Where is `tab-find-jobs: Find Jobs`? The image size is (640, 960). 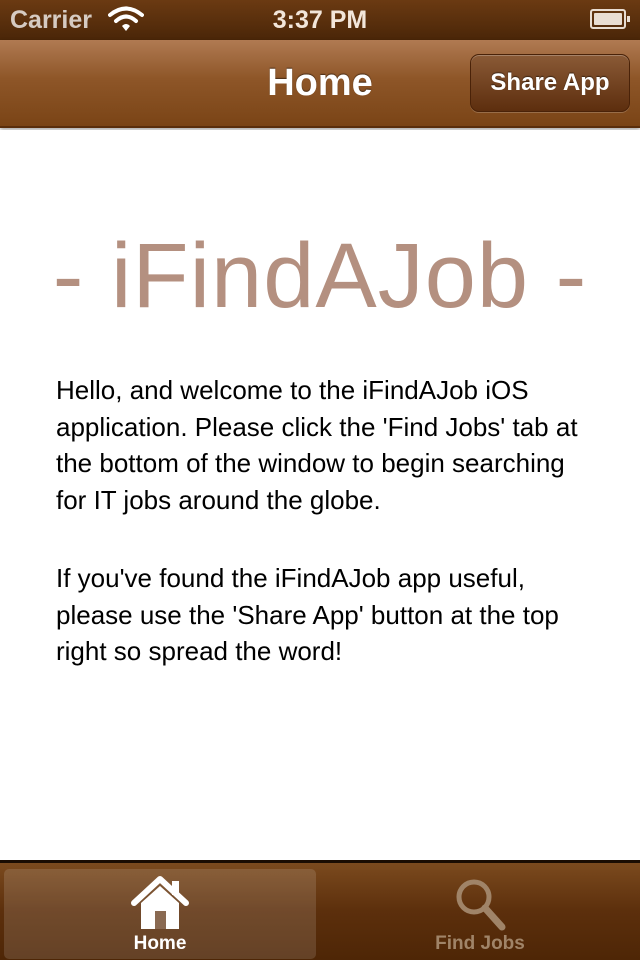 tab-find-jobs: Find Jobs is located at coordinates (480, 914).